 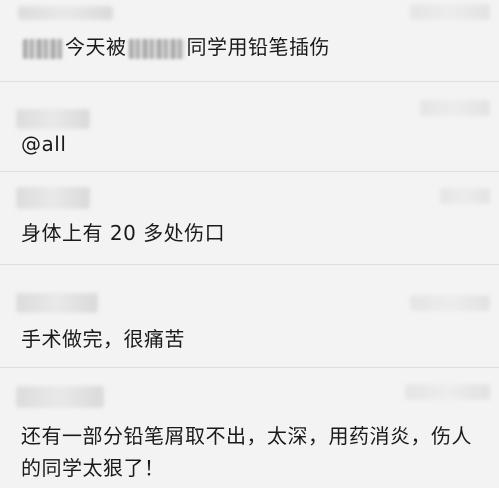 I want to click on message-text: 身体上有 20 多处伤口, so click(x=123, y=233).